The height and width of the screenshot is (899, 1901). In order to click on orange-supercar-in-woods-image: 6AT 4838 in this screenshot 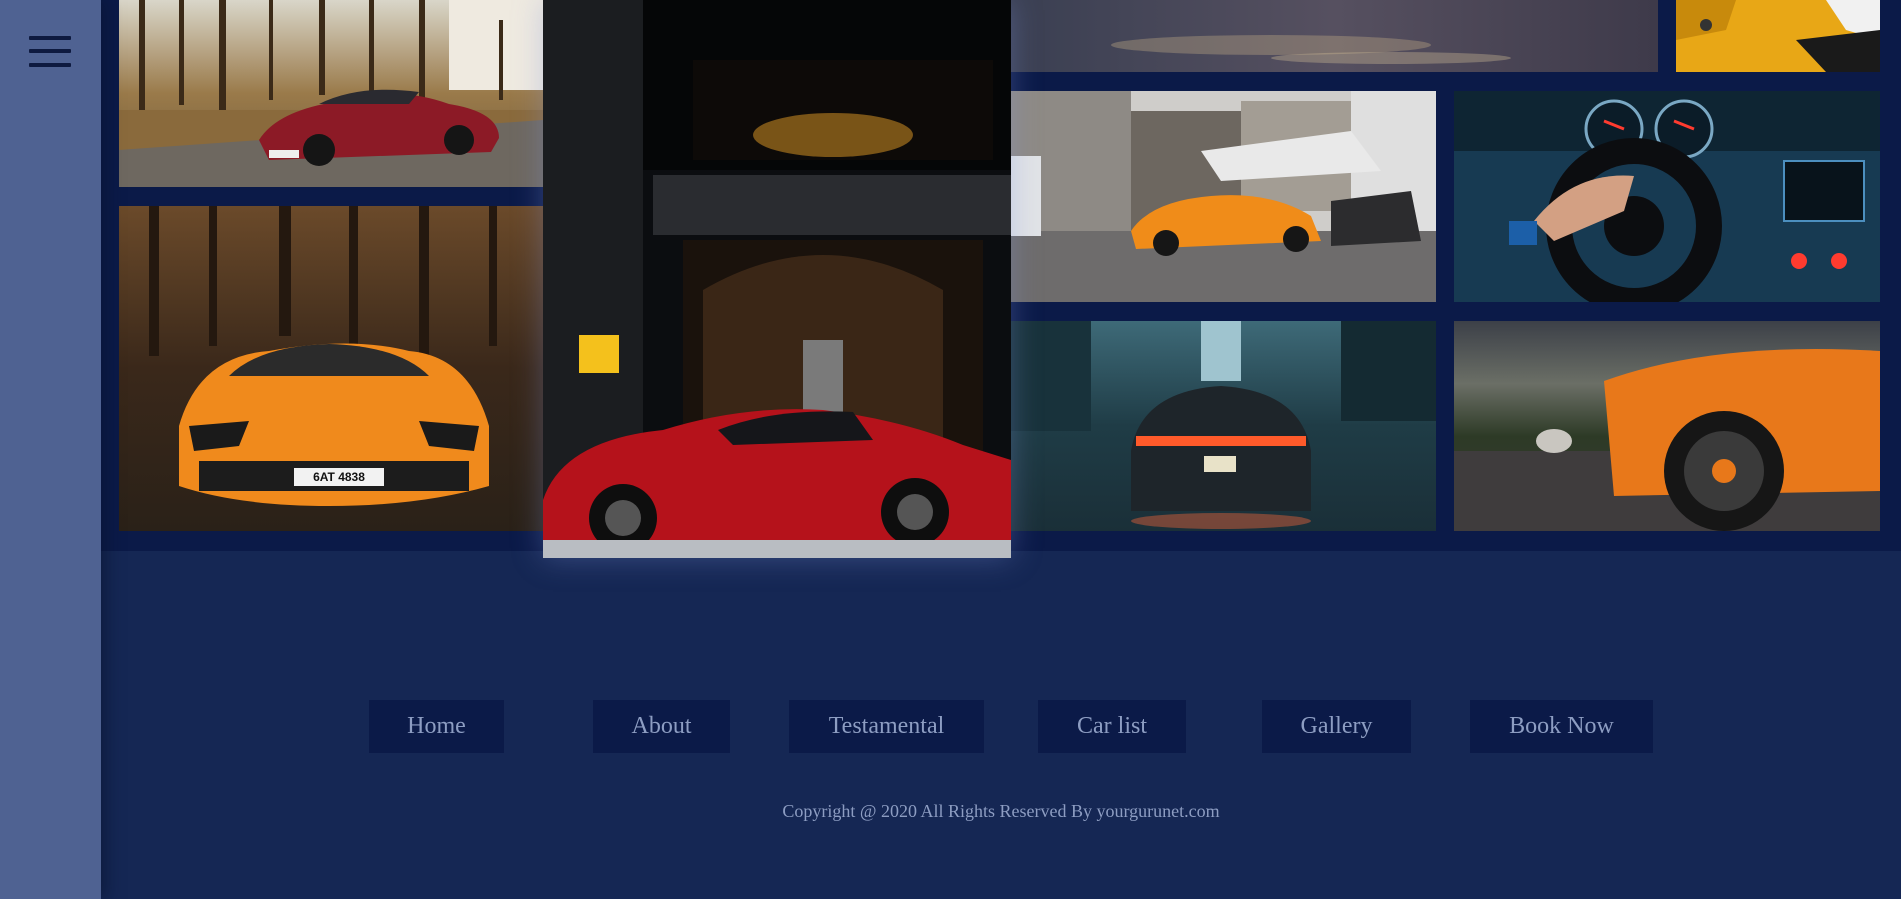, I will do `click(331, 368)`.